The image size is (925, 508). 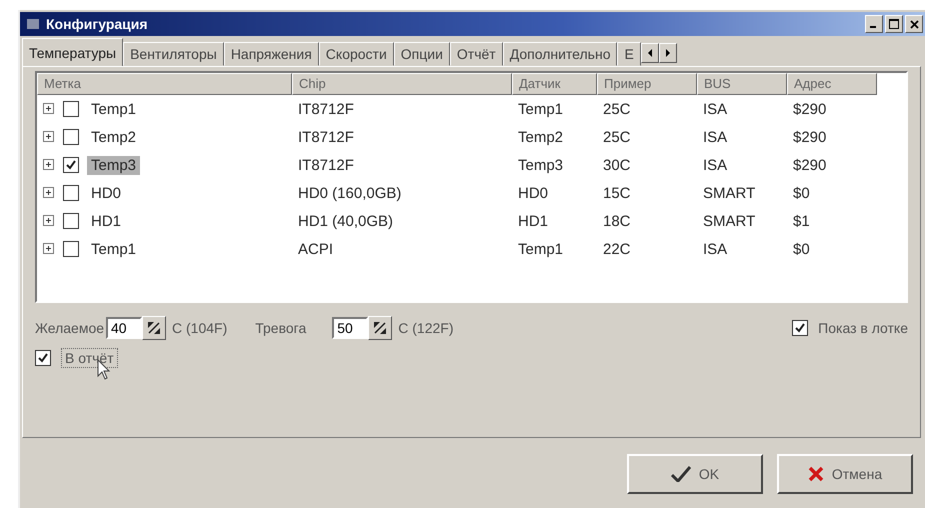 What do you see at coordinates (345, 221) in the screenshot?
I see `table-cell-text: HD1 (40,0GB)` at bounding box center [345, 221].